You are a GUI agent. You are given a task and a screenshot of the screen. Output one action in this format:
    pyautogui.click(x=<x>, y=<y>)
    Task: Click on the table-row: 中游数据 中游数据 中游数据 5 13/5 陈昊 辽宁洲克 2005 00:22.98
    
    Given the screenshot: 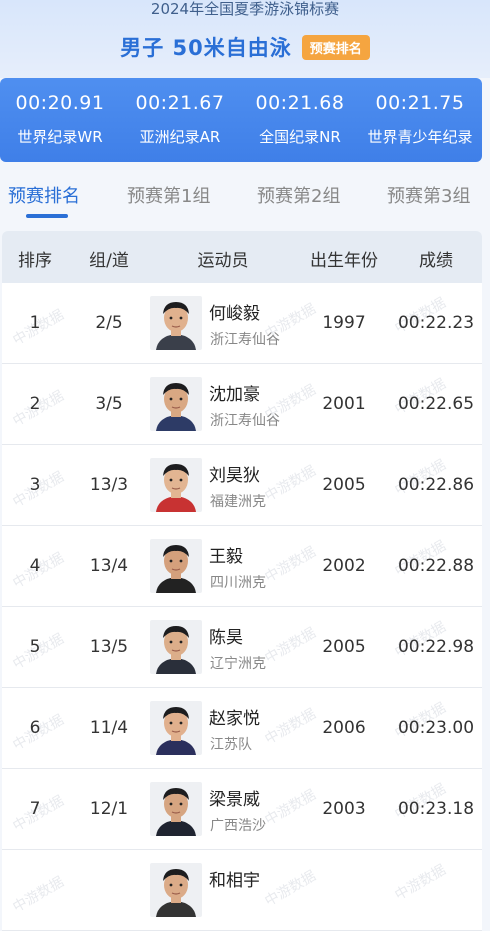 What is the action you would take?
    pyautogui.click(x=242, y=647)
    